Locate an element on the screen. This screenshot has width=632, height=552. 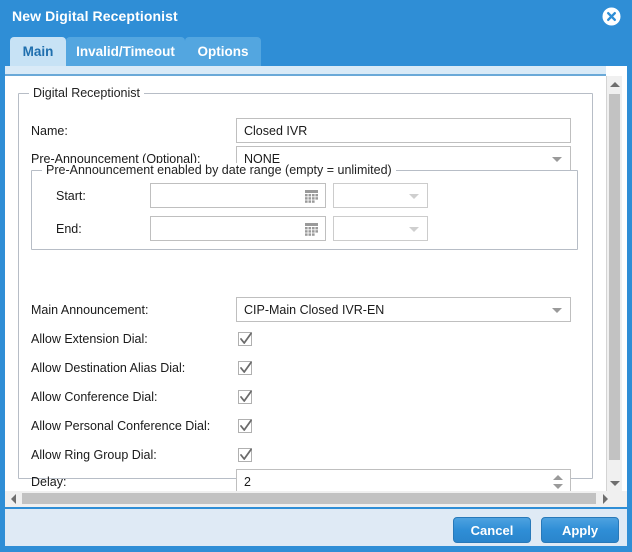
start-timezone-select is located at coordinates (380, 195).